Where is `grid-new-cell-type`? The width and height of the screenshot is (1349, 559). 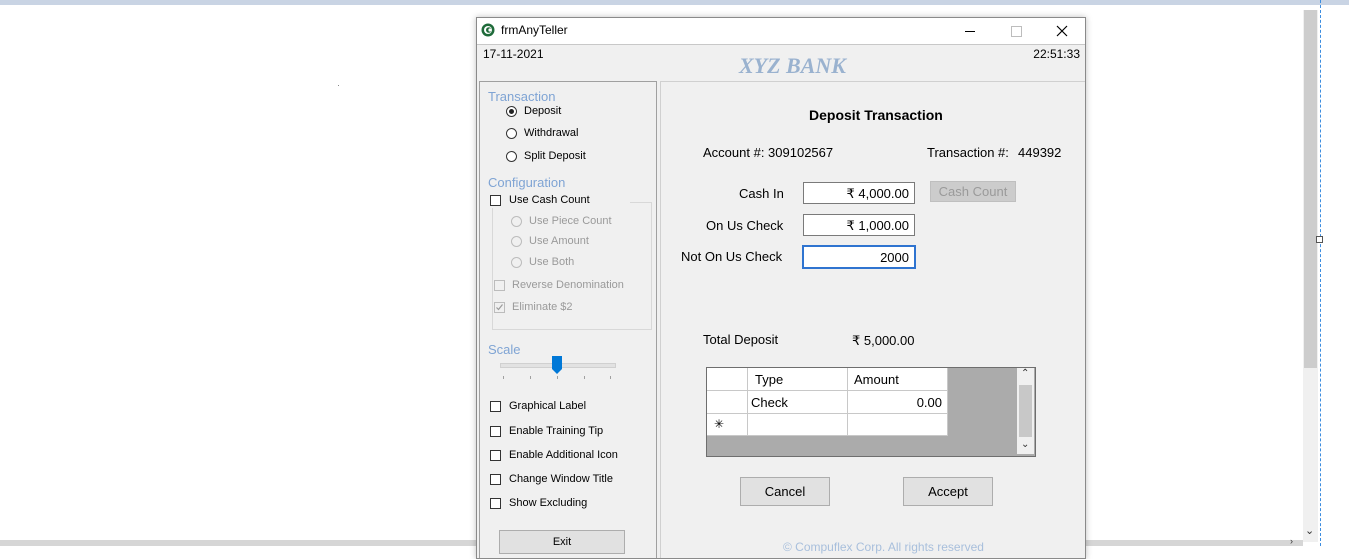
grid-new-cell-type is located at coordinates (798, 425).